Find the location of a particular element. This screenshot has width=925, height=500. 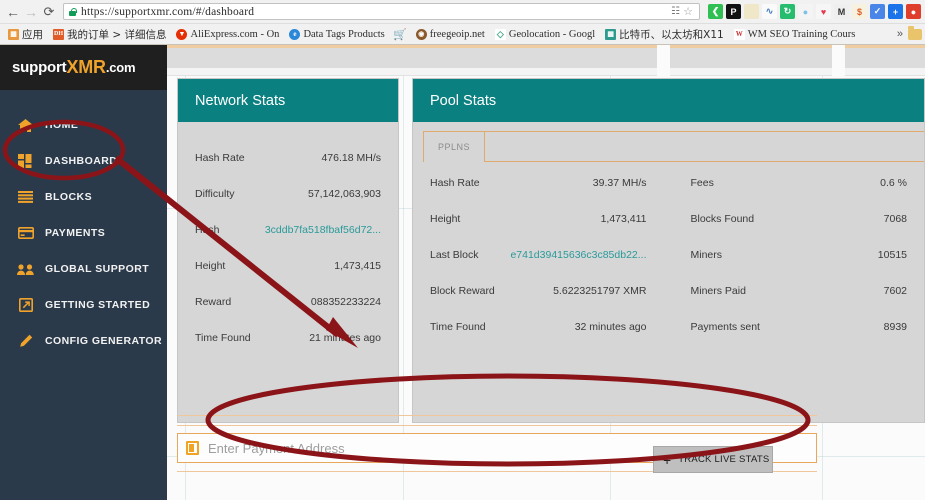

bookmark-star-icon: ☆ is located at coordinates (688, 11).